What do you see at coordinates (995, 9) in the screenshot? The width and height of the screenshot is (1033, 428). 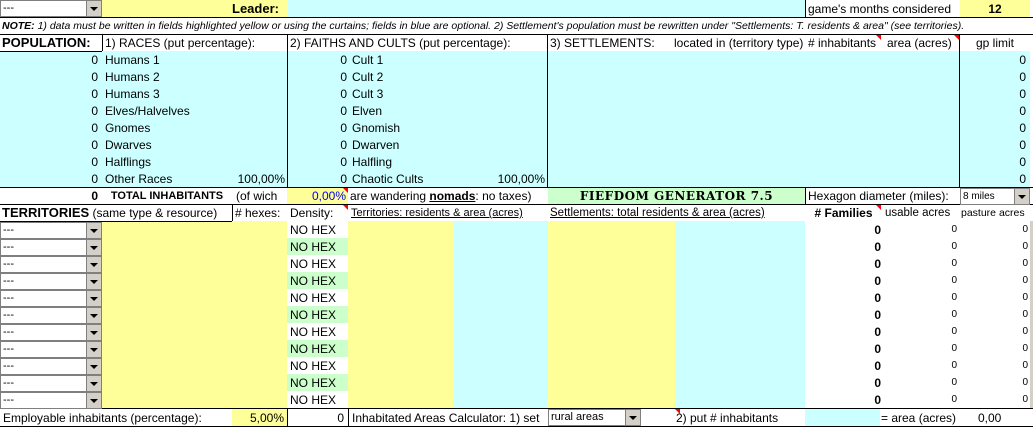 I see `months-value: 12` at bounding box center [995, 9].